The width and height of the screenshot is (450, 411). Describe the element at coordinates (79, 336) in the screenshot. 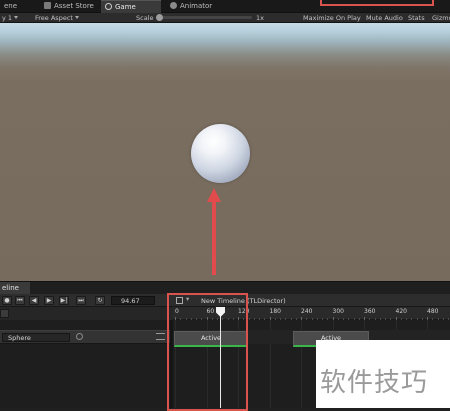

I see `object-picker-icon` at that location.